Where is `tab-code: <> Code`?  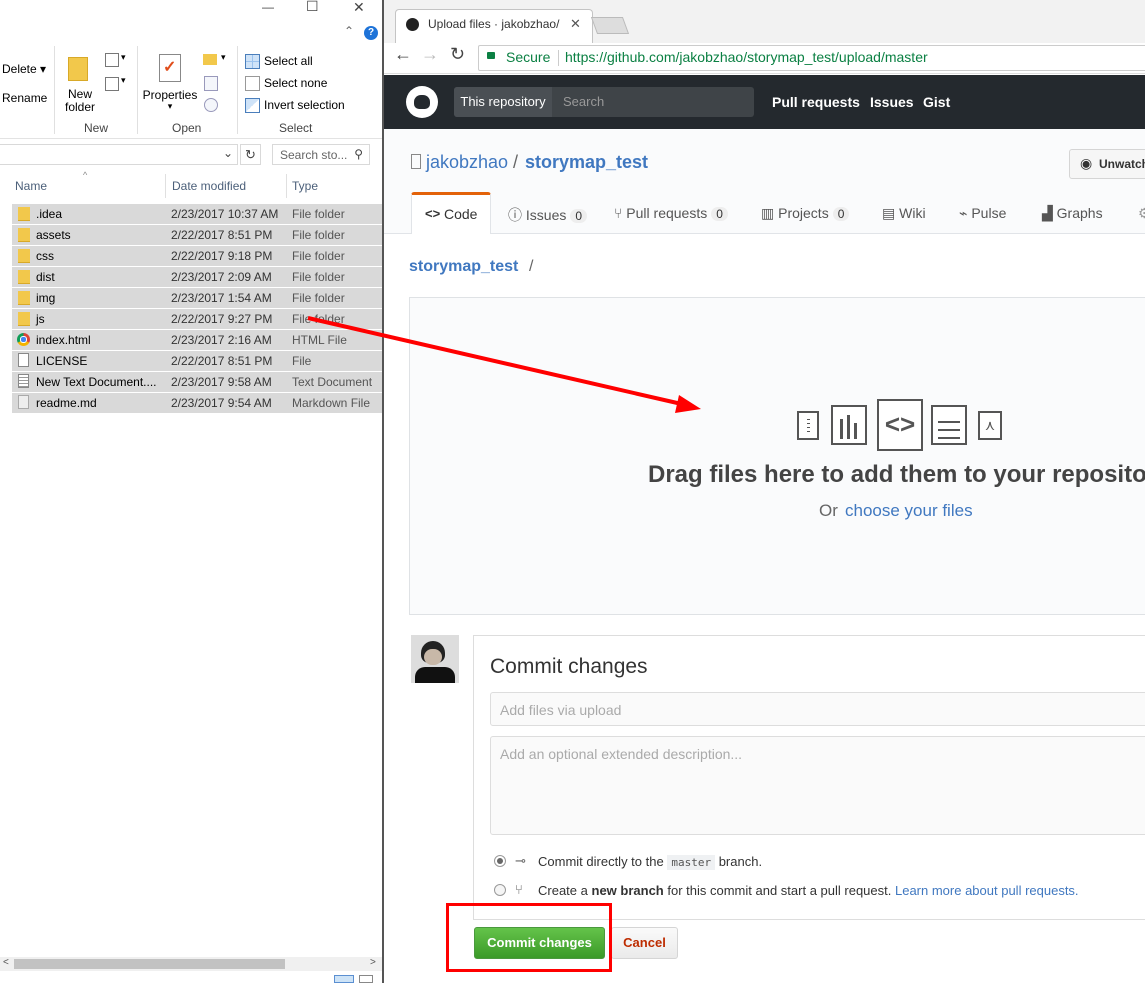 tab-code: <> Code is located at coordinates (451, 213).